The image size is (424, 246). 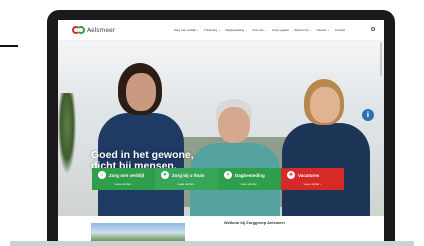 I want to click on nav-item-nieuws: Nieuws ⌄, so click(x=323, y=30).